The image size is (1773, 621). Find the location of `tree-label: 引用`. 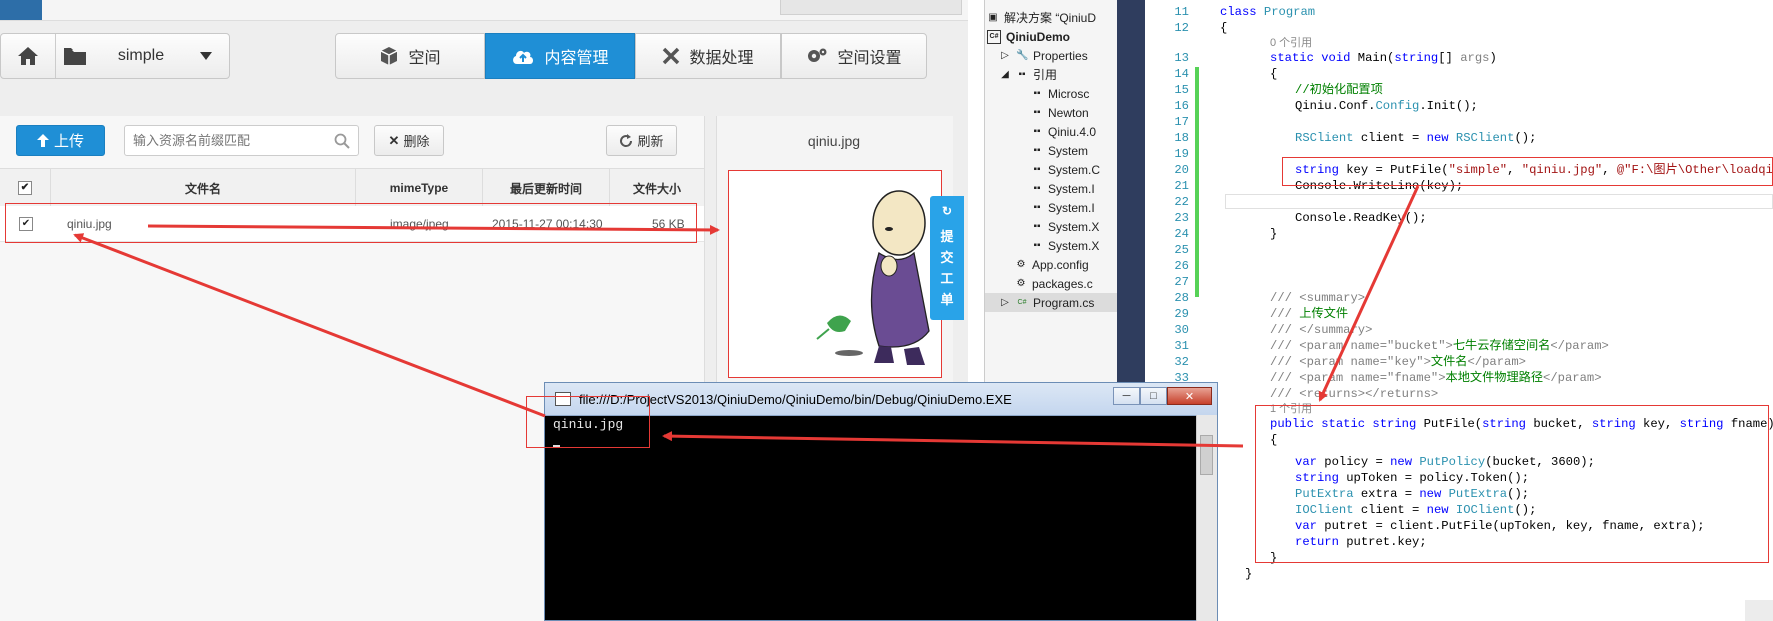

tree-label: 引用 is located at coordinates (1045, 75).